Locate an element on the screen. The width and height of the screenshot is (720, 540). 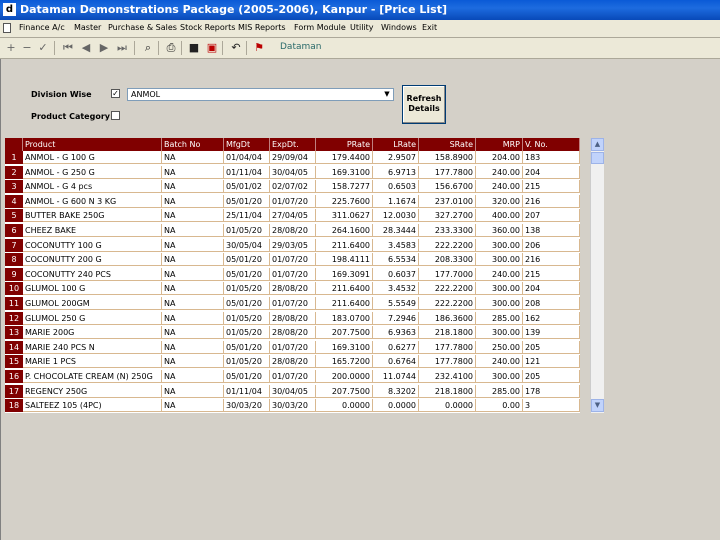
table-cell: 02/07/02 is located at coordinates (293, 187).